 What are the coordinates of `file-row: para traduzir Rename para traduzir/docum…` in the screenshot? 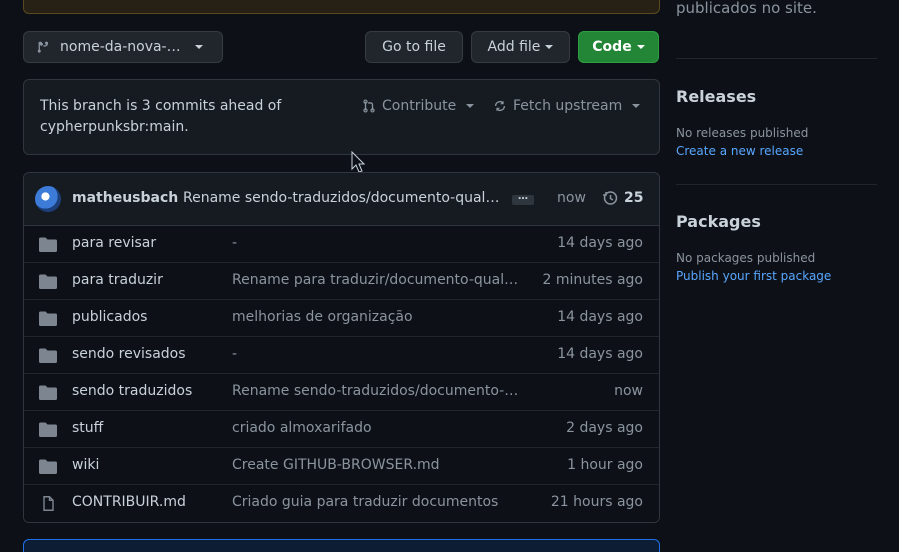 It's located at (341, 281).